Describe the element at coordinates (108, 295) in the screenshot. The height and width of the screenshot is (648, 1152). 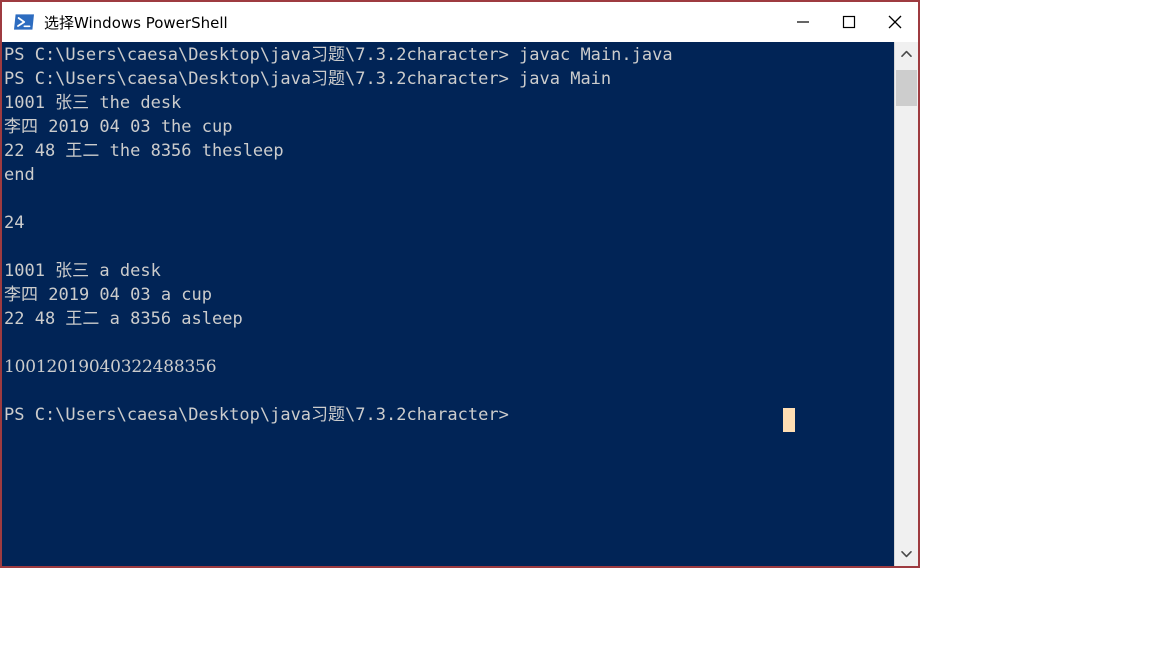
I see `console-line: 李四 2019 04 03 a cup` at that location.